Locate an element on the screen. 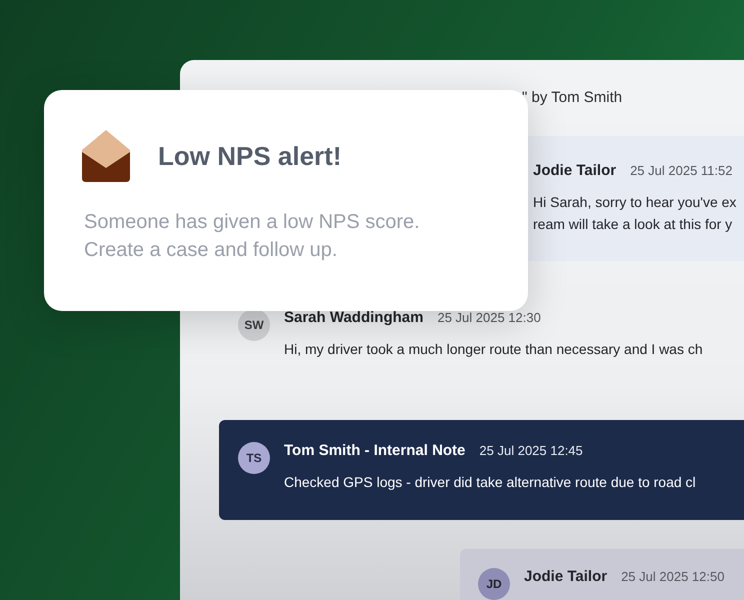 This screenshot has height=600, width=744. thread-header: " by Tom Smith is located at coordinates (573, 97).